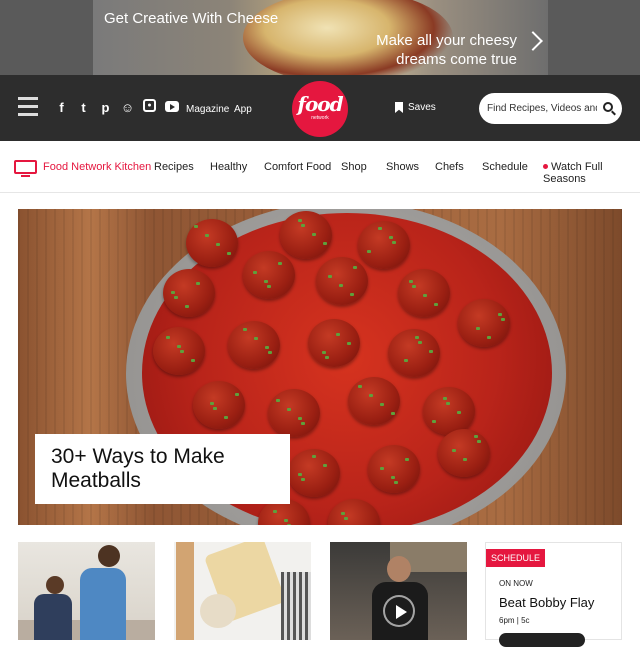 This screenshot has width=640, height=647. What do you see at coordinates (422, 107) in the screenshot?
I see `saves-label: Saves` at bounding box center [422, 107].